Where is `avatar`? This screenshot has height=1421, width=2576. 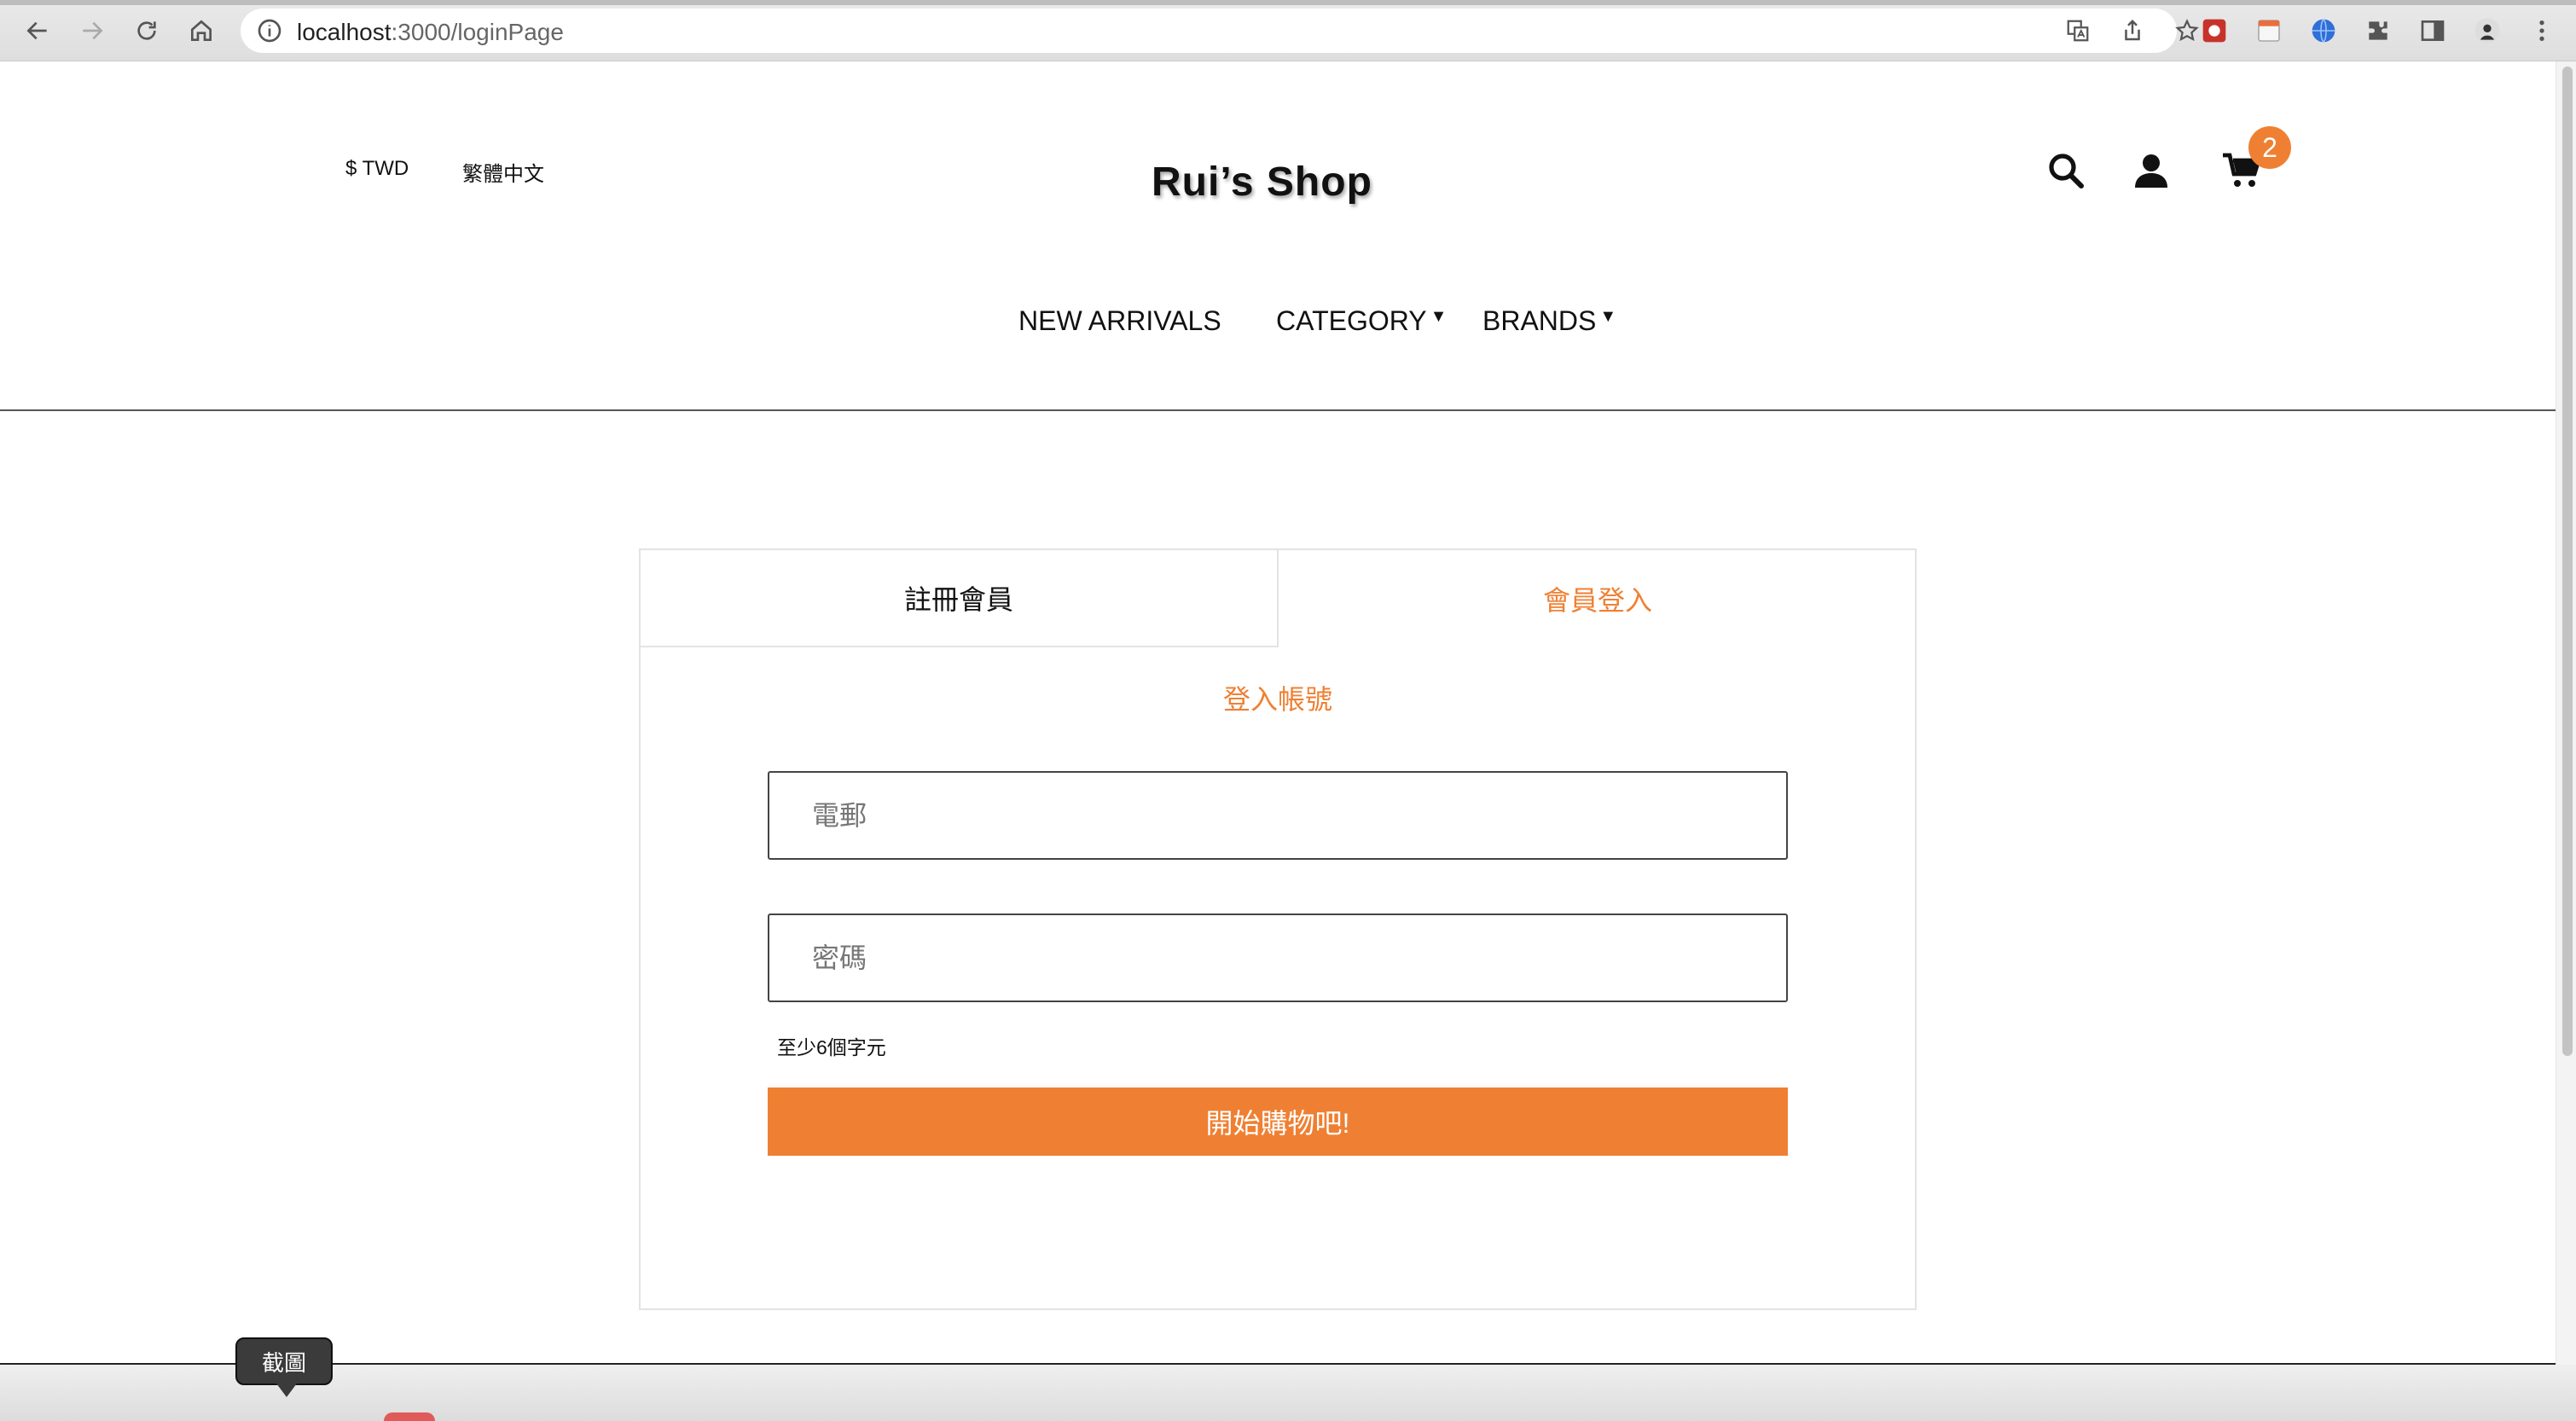 avatar is located at coordinates (2487, 31).